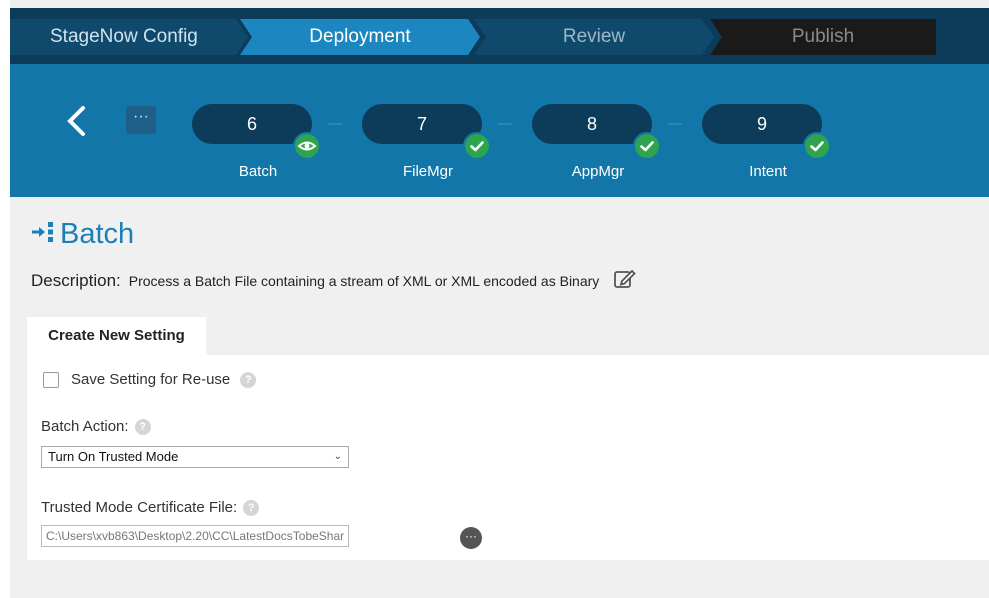 The width and height of the screenshot is (989, 598). What do you see at coordinates (625, 280) in the screenshot?
I see `edit-icon` at bounding box center [625, 280].